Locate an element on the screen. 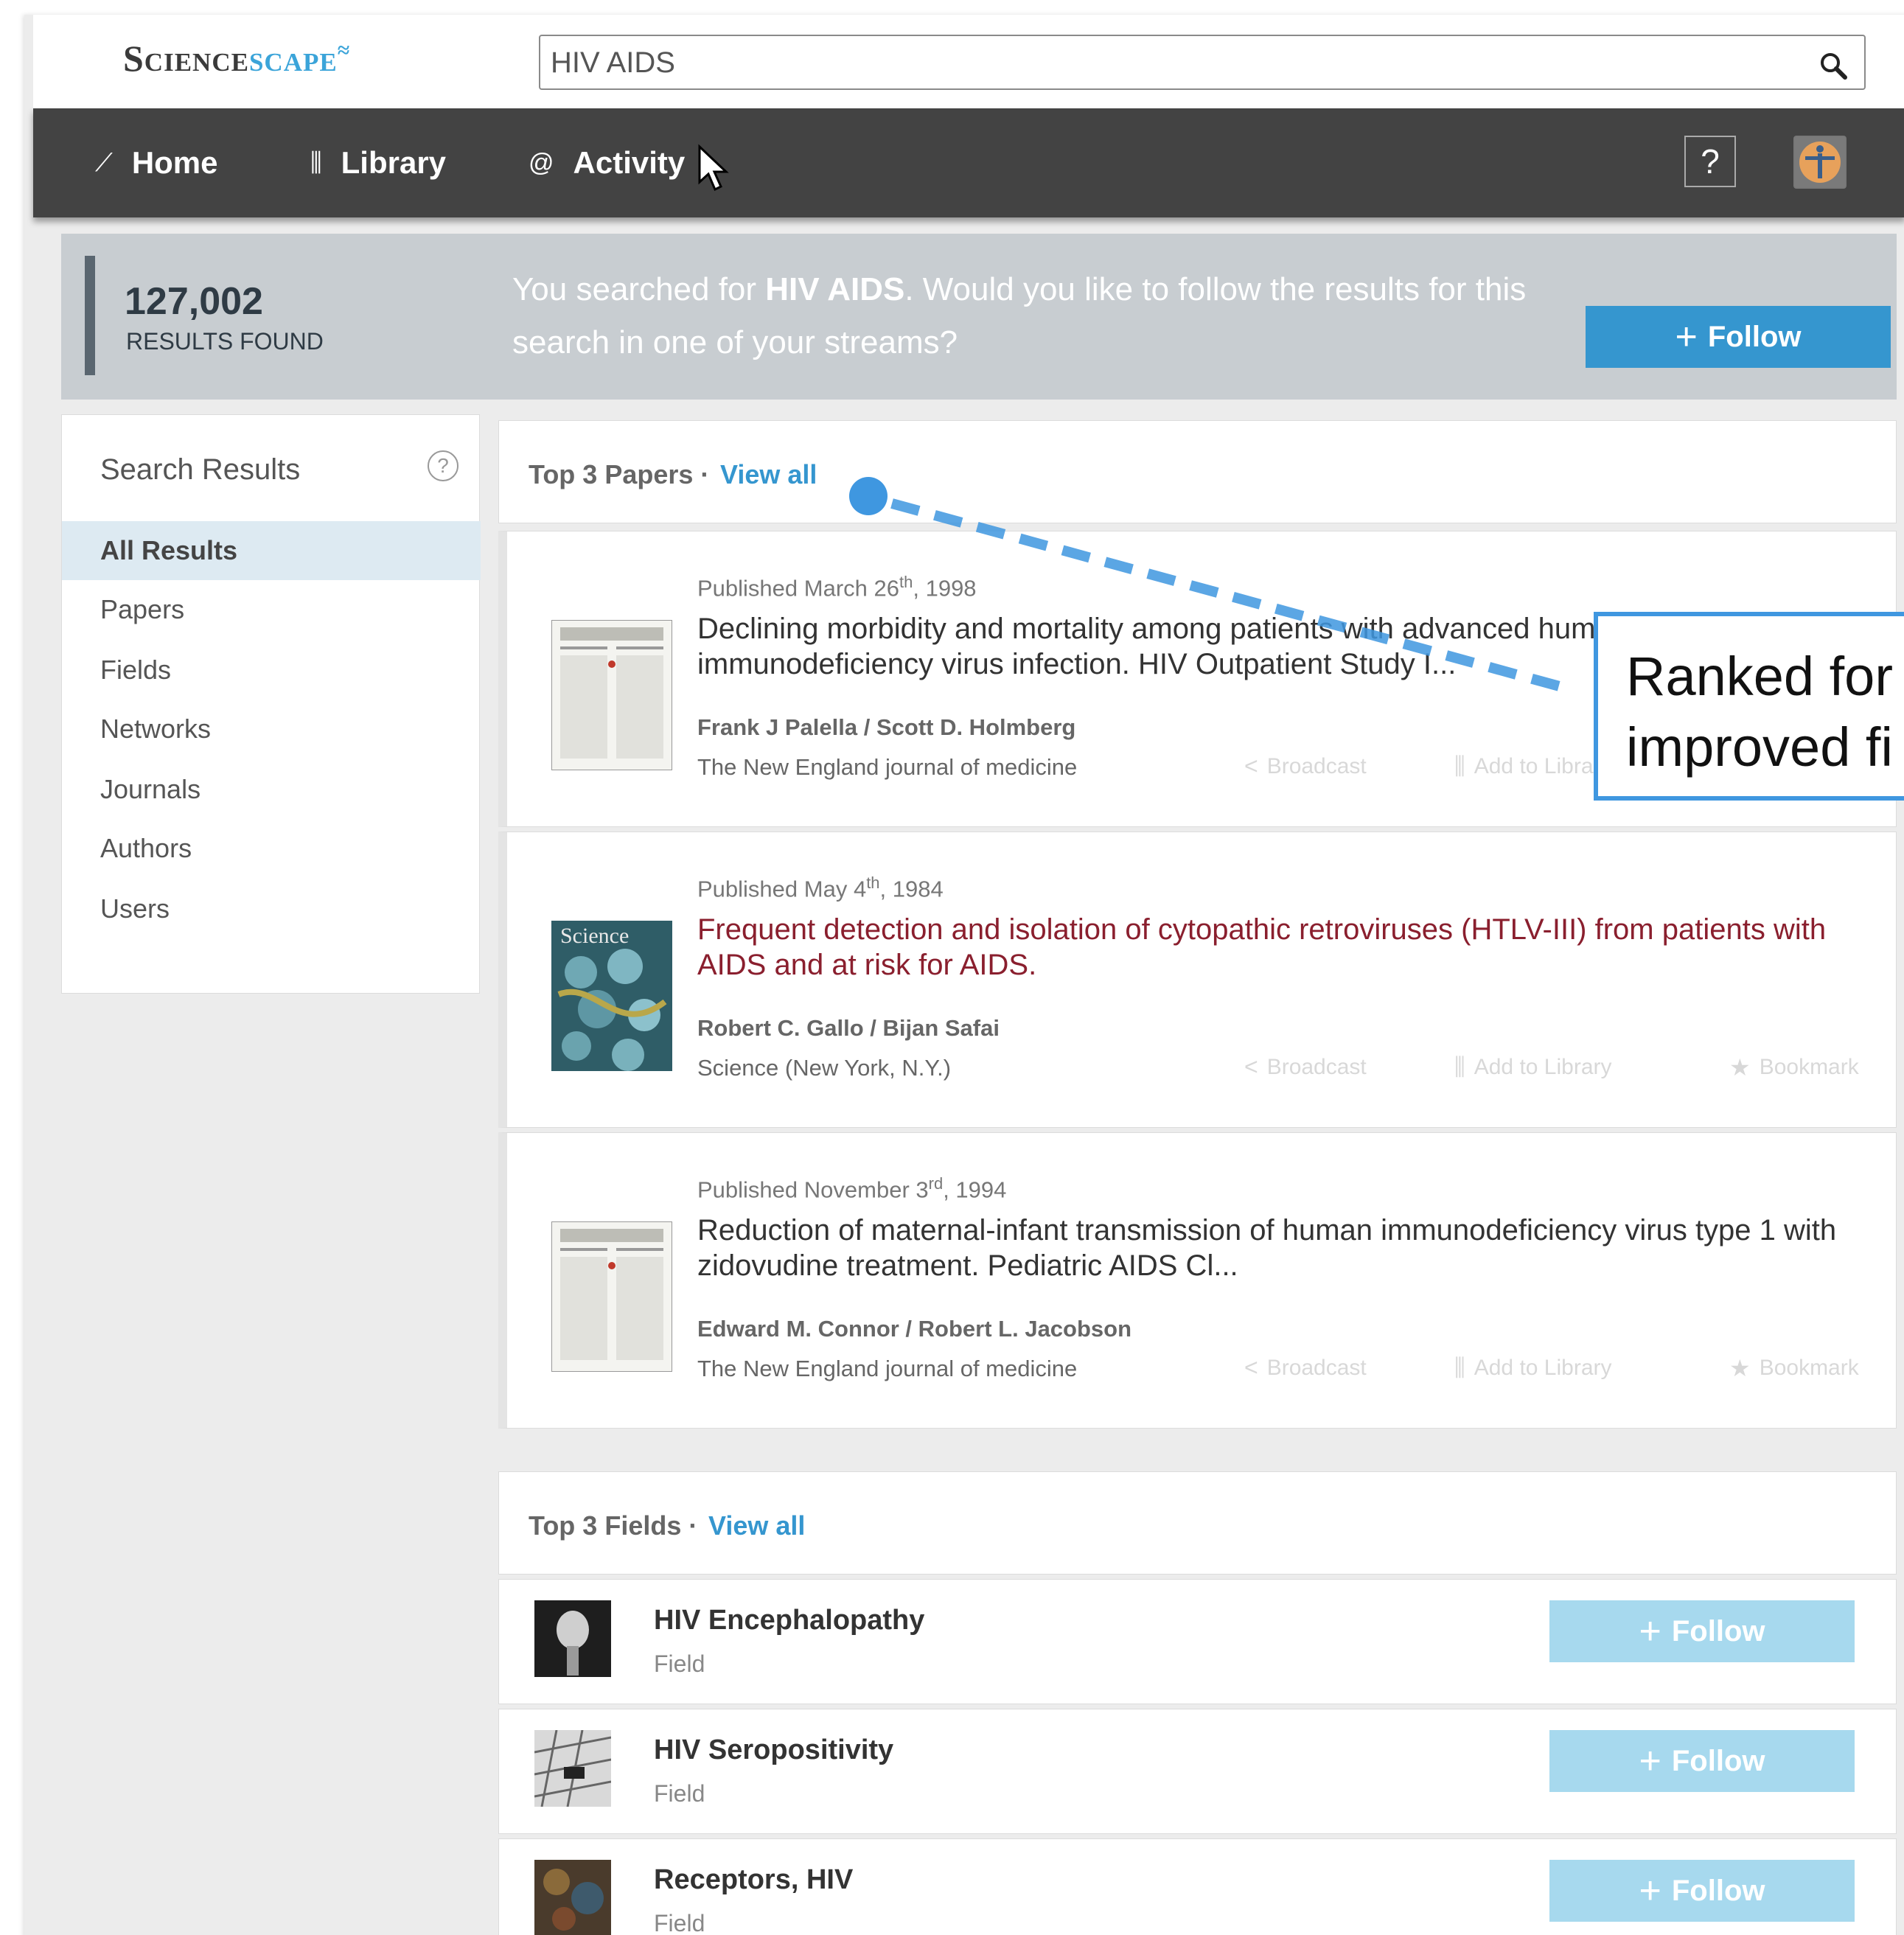 This screenshot has height=1935, width=1904. prompt-query: HIV AIDS is located at coordinates (835, 289).